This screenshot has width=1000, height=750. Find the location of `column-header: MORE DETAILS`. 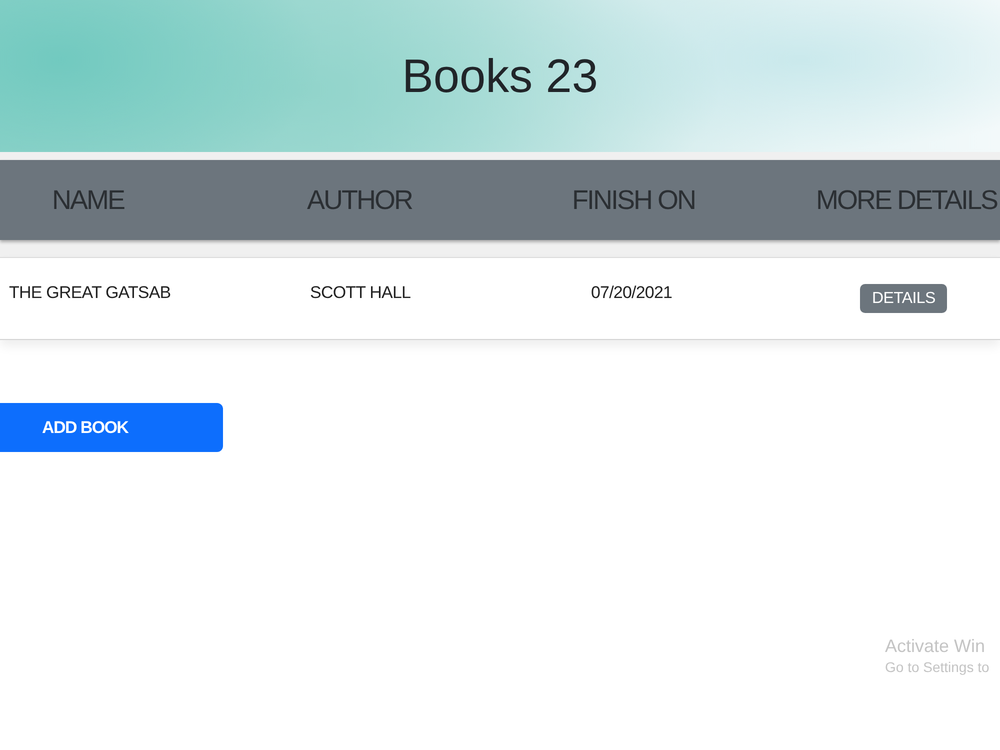

column-header: MORE DETAILS is located at coordinates (906, 200).